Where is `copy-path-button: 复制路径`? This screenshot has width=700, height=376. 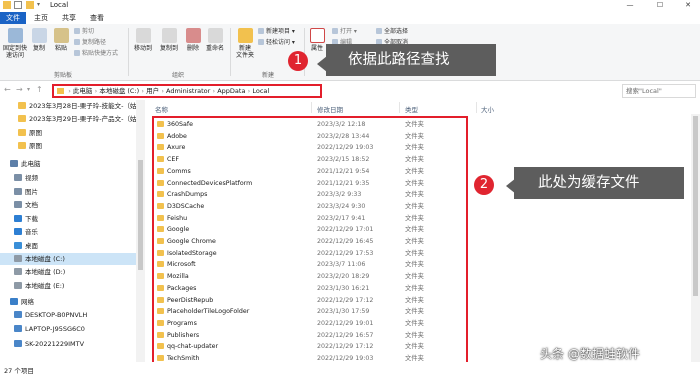
copy-path-button: 复制路径 is located at coordinates (90, 43).